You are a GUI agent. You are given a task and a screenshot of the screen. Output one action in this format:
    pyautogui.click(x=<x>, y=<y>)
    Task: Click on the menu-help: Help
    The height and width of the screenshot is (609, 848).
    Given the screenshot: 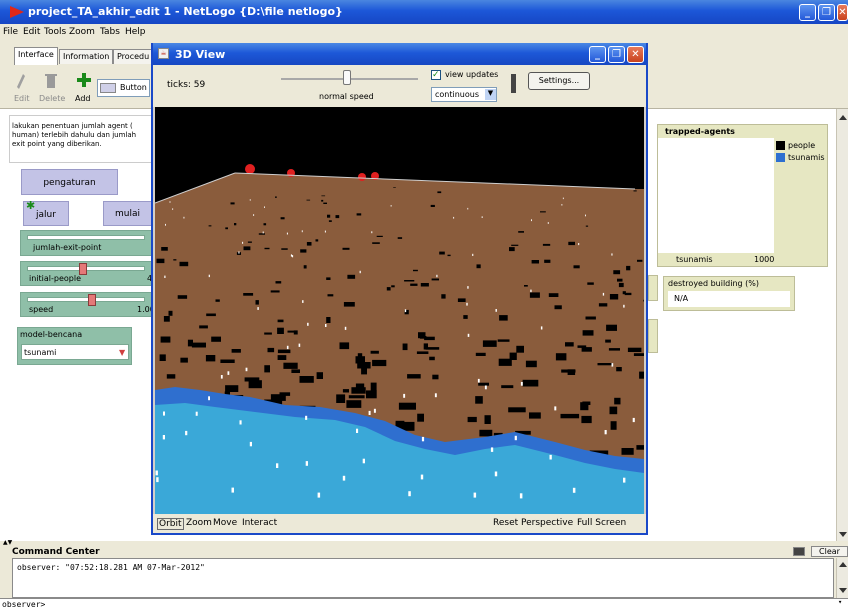 What is the action you would take?
    pyautogui.click(x=135, y=32)
    